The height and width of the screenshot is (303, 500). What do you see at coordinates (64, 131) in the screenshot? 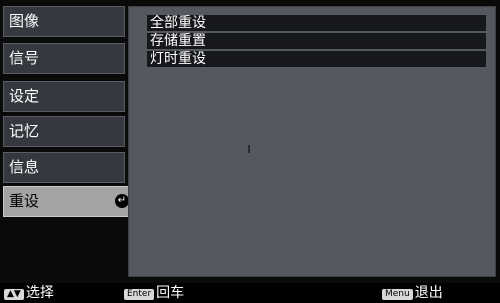
I see `menu-item-memory: 记忆` at bounding box center [64, 131].